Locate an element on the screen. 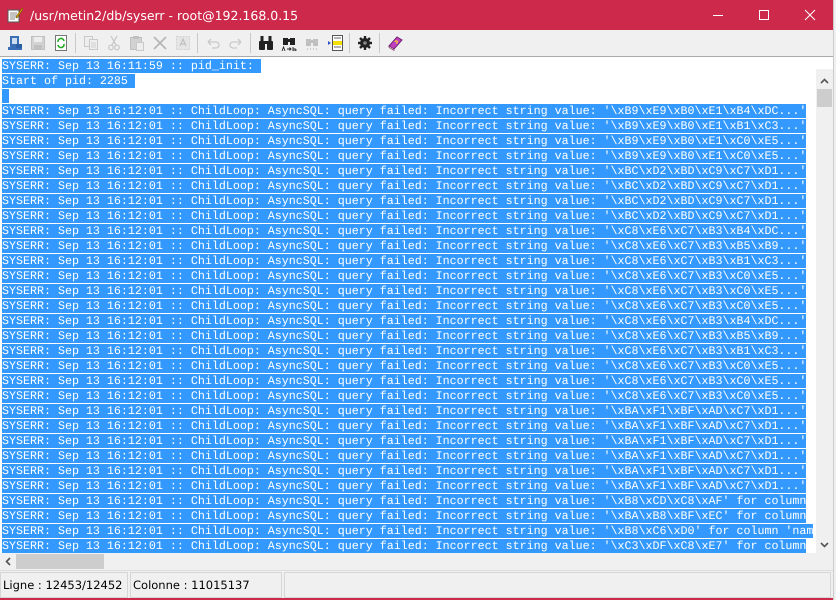 The height and width of the screenshot is (600, 836). refresh-icon is located at coordinates (60, 43).